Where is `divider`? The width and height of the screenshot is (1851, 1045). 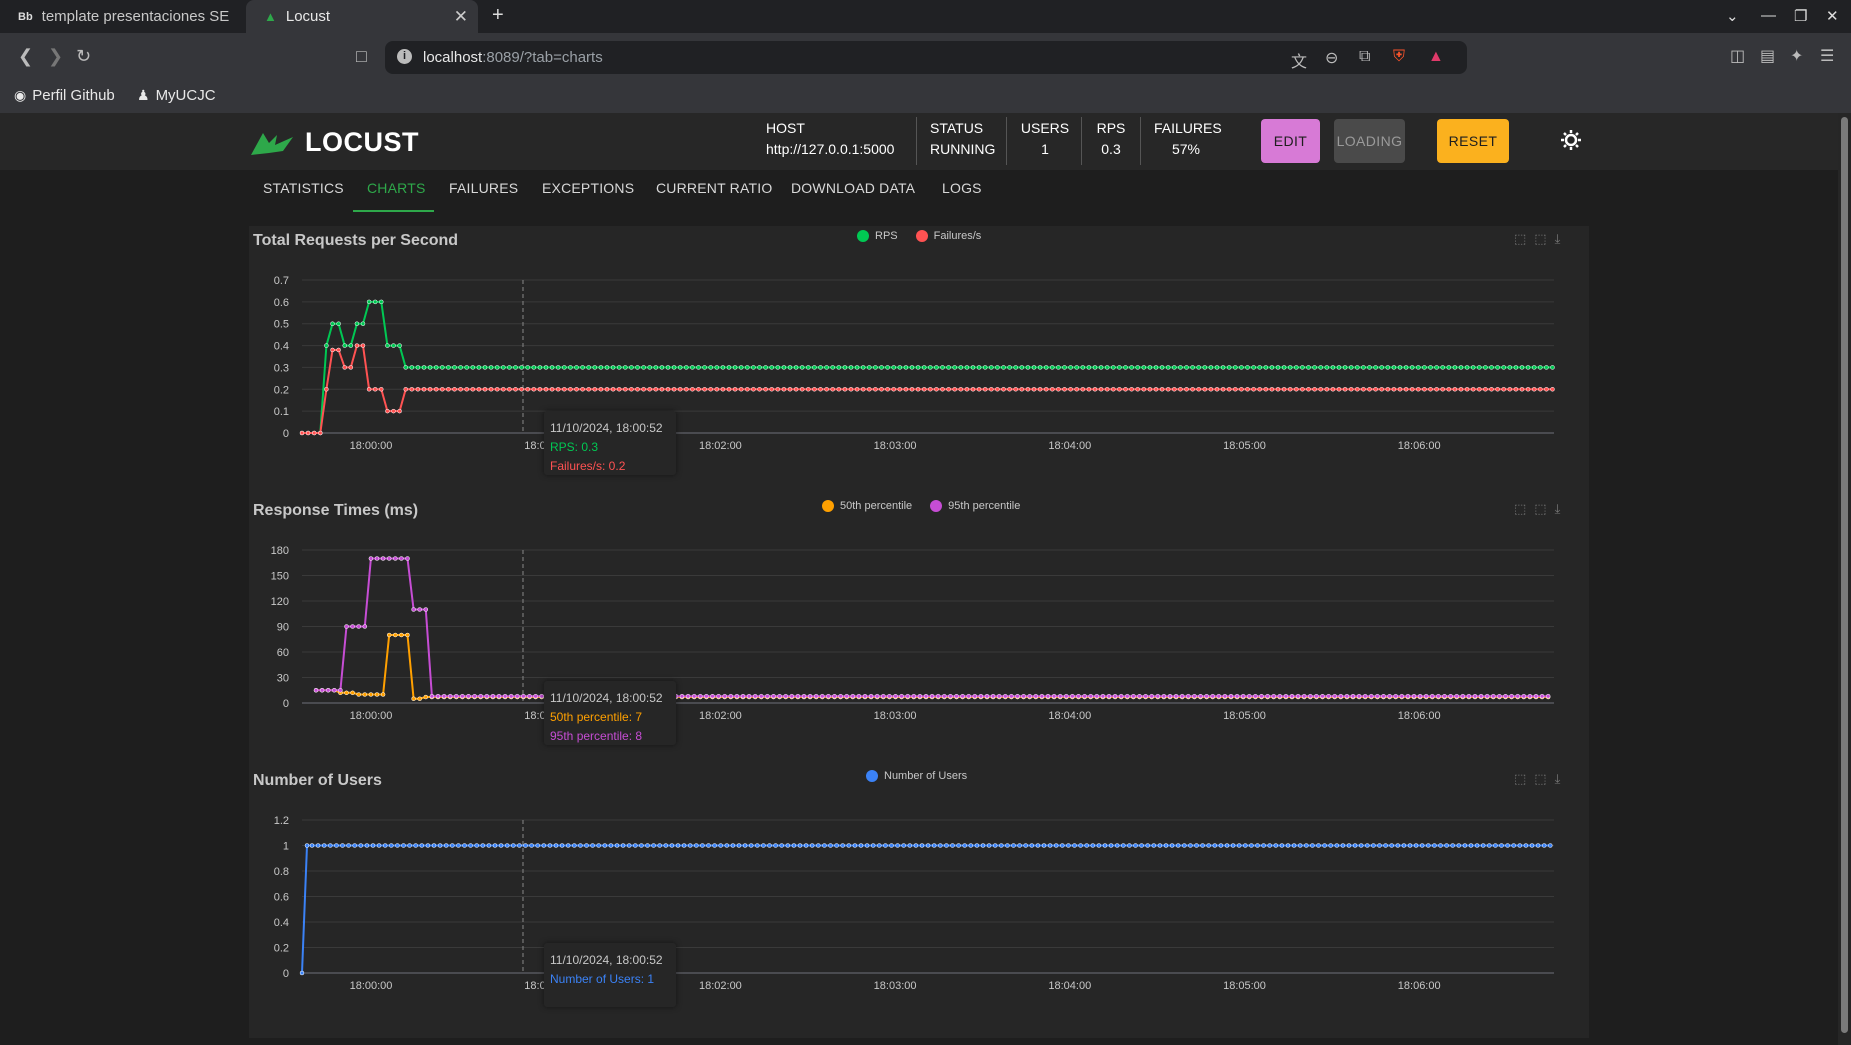 divider is located at coordinates (916, 141).